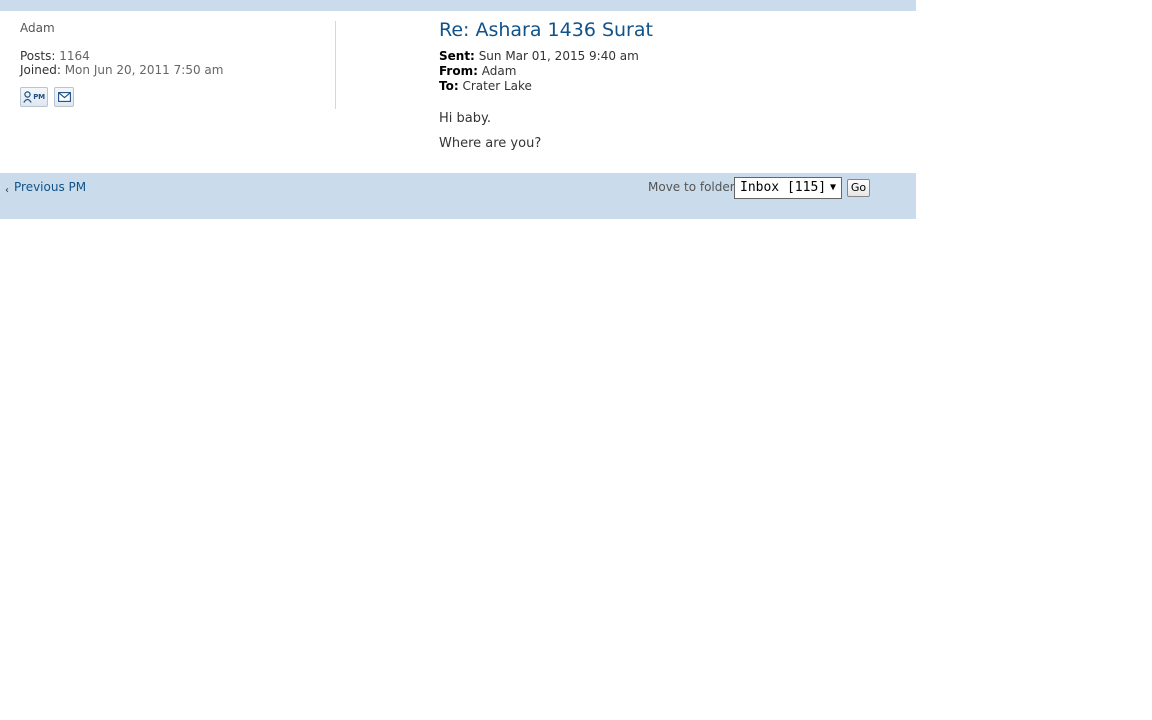 The width and height of the screenshot is (1152, 720). Describe the element at coordinates (490, 143) in the screenshot. I see `message-body-line: Where are you?` at that location.